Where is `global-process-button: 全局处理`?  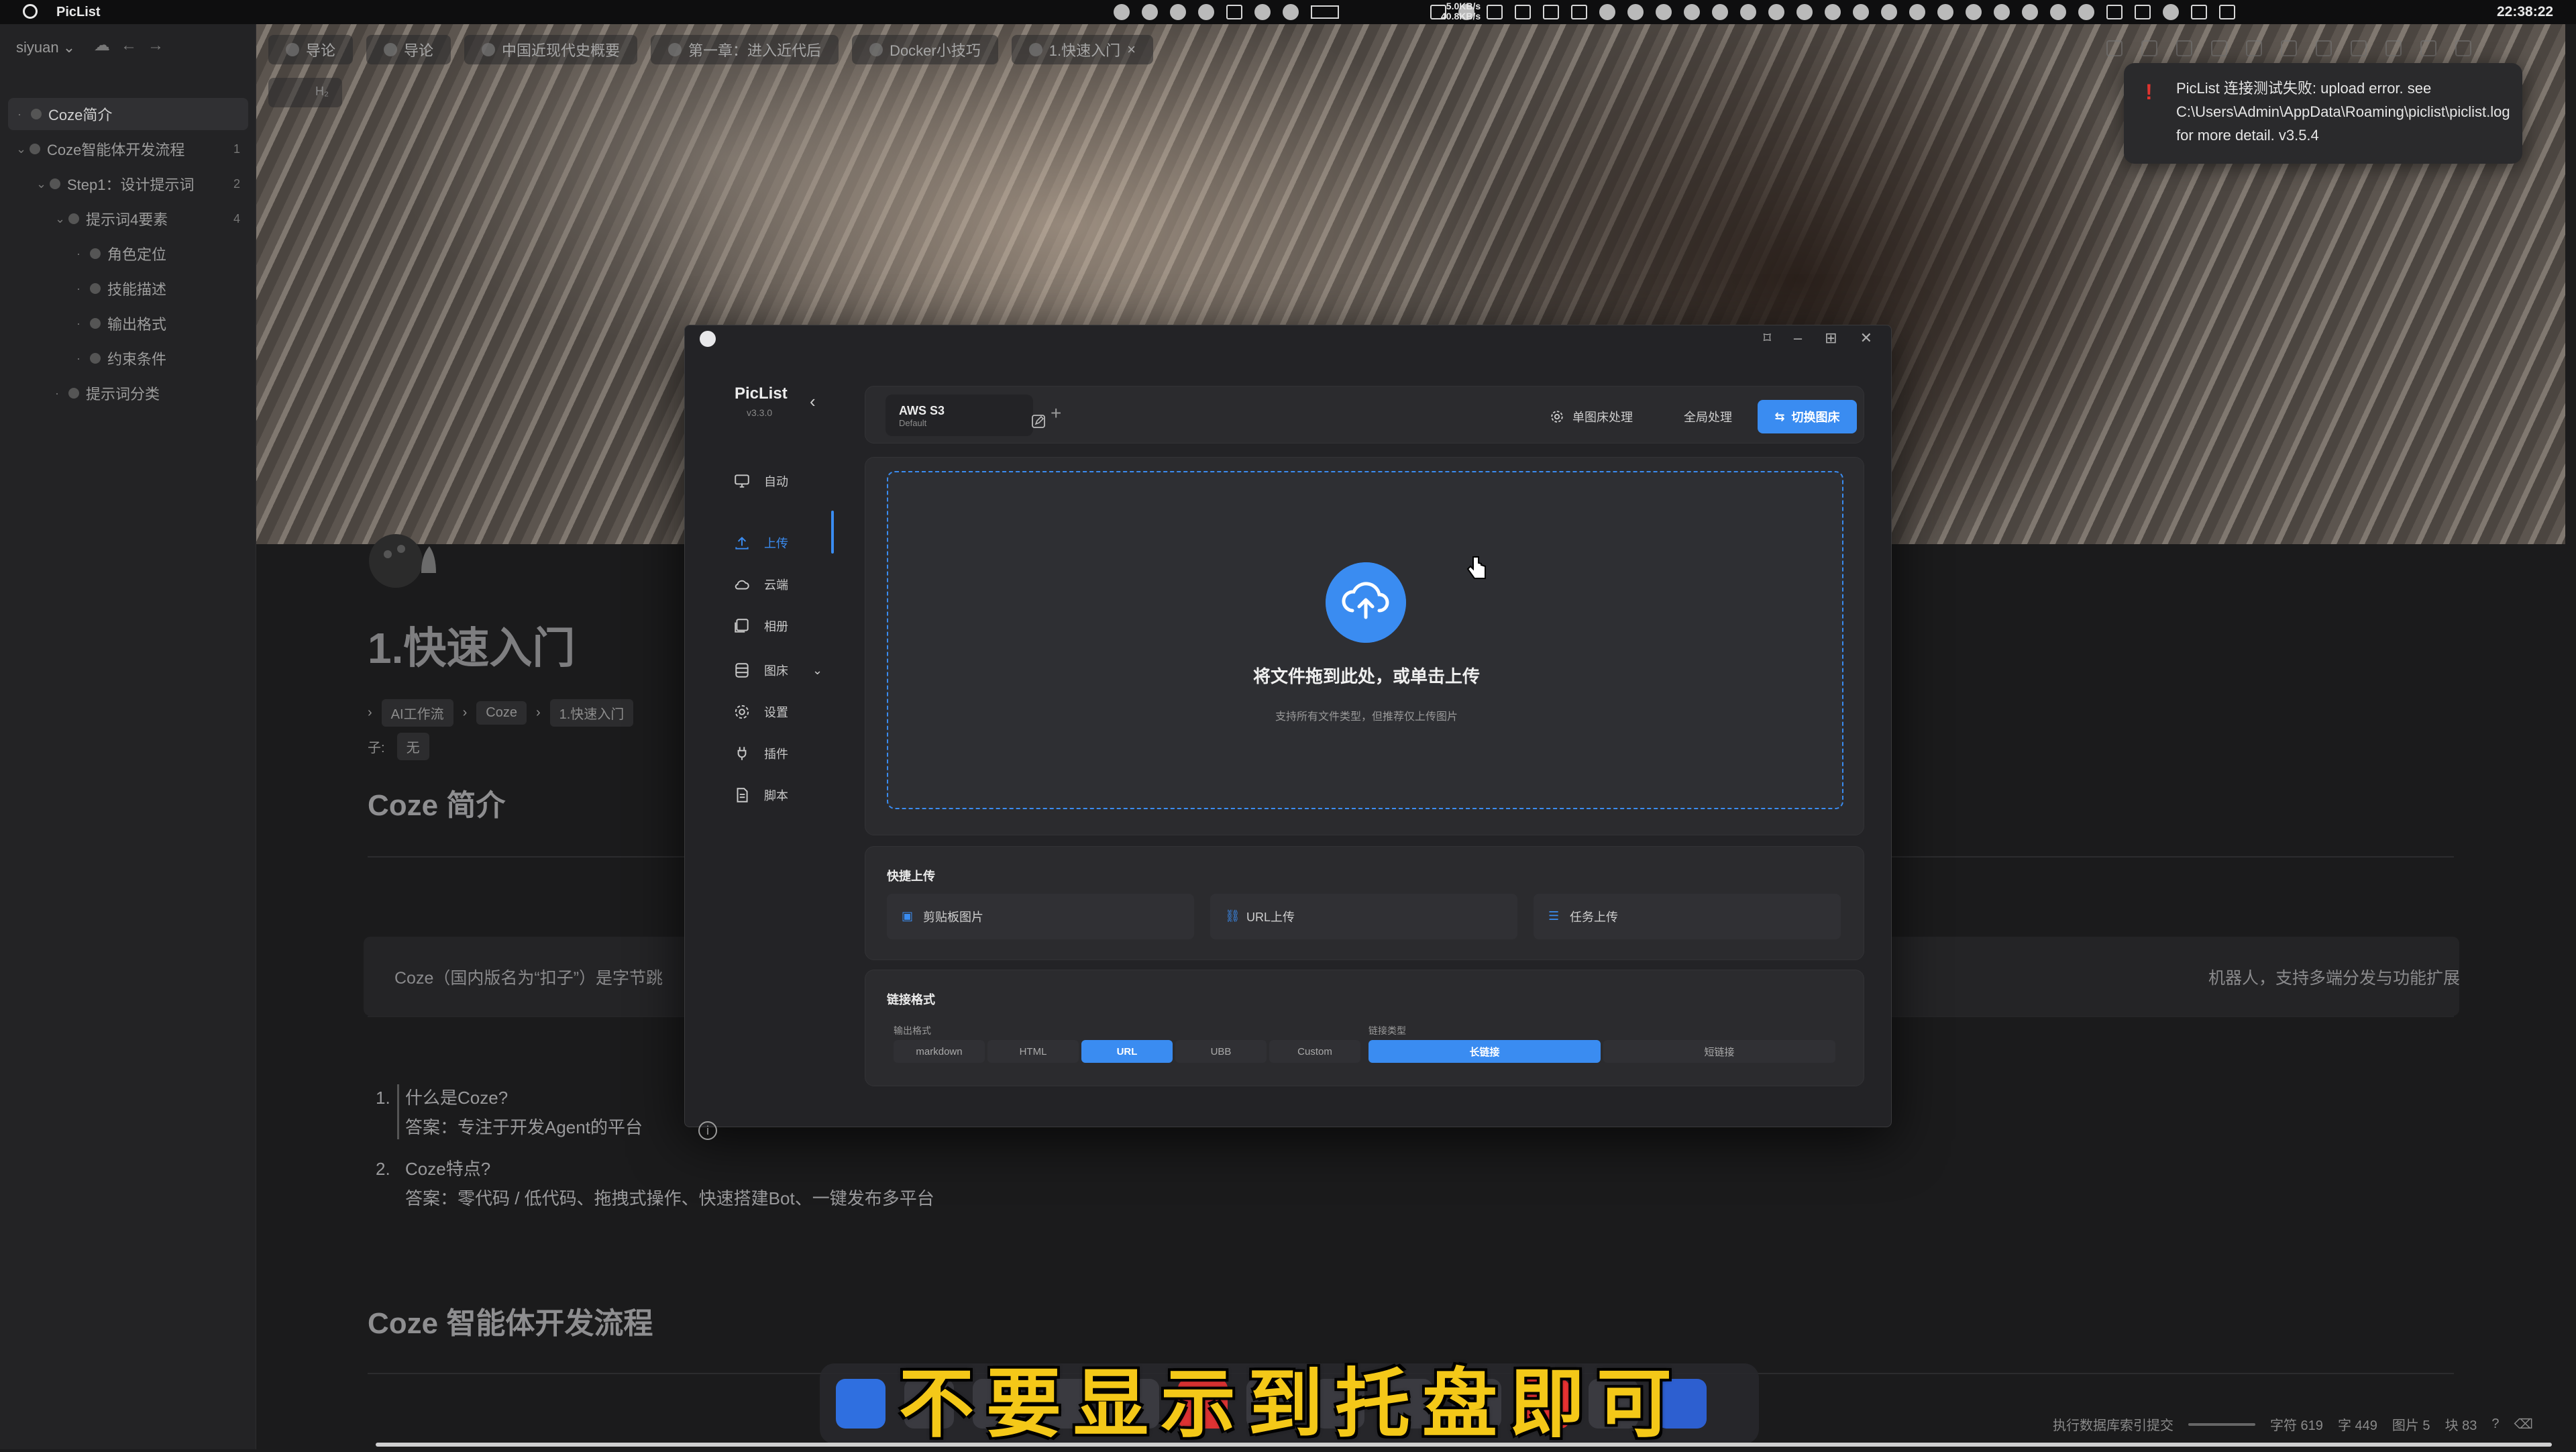
global-process-button: 全局处理 is located at coordinates (1708, 417).